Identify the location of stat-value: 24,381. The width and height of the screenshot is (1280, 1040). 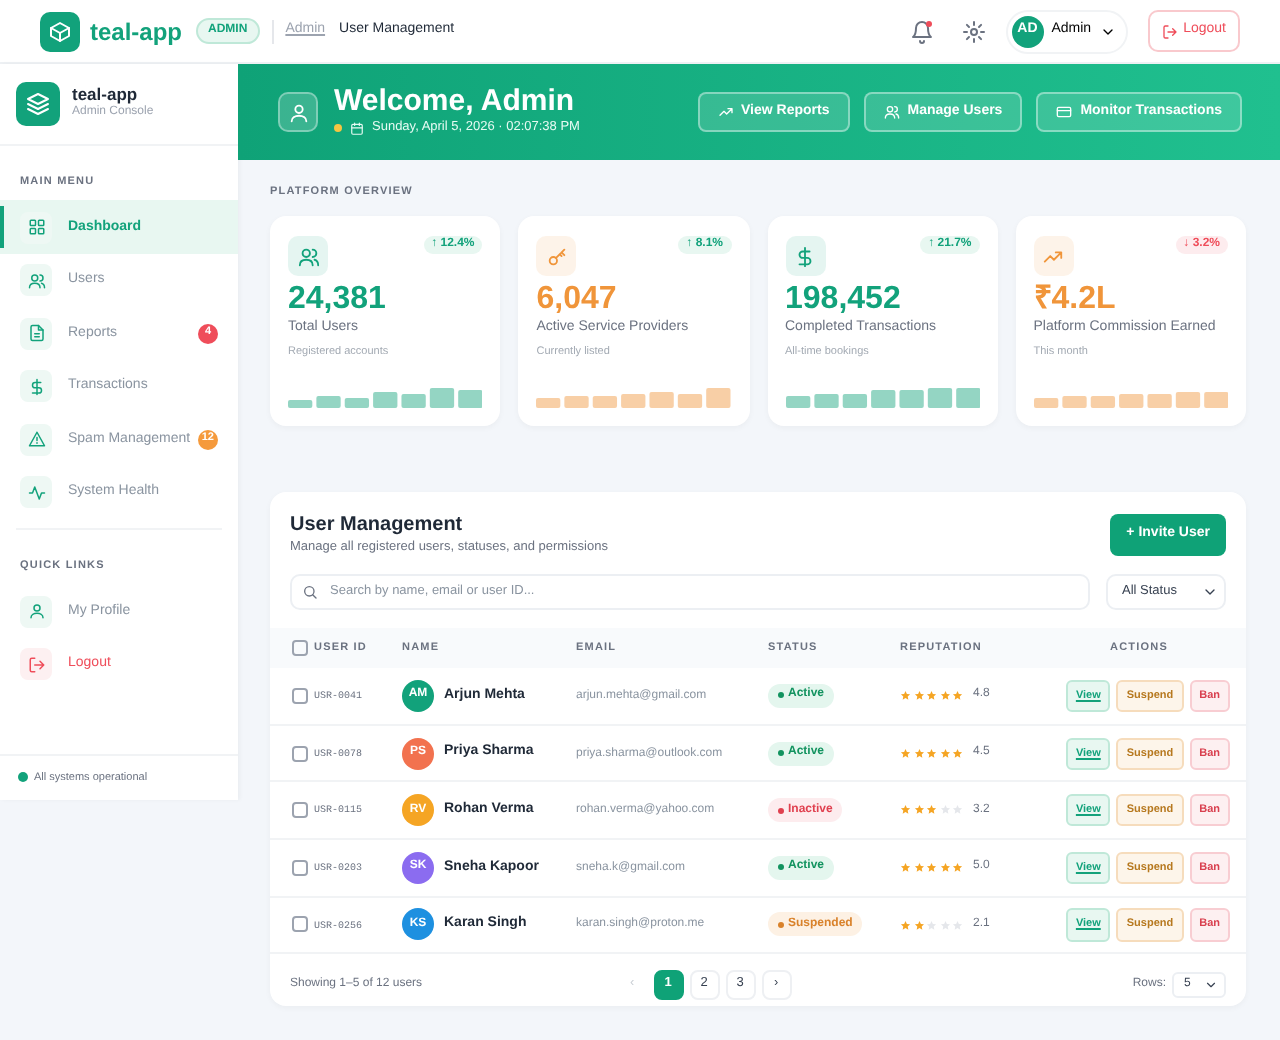
(338, 300).